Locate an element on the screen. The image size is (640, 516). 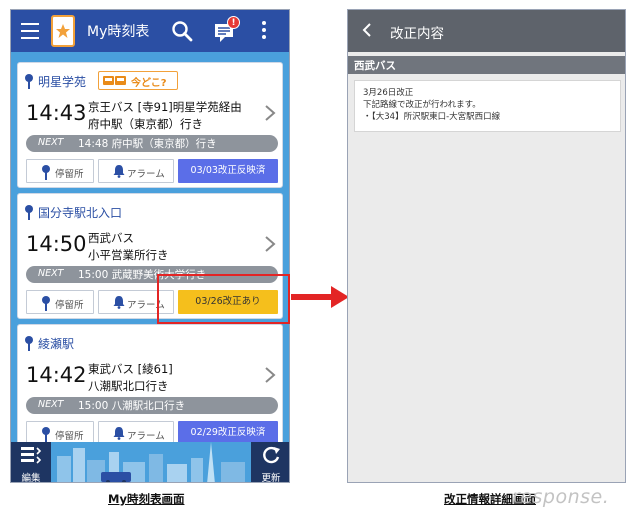
operator-name: 西武バス is located at coordinates (375, 66).